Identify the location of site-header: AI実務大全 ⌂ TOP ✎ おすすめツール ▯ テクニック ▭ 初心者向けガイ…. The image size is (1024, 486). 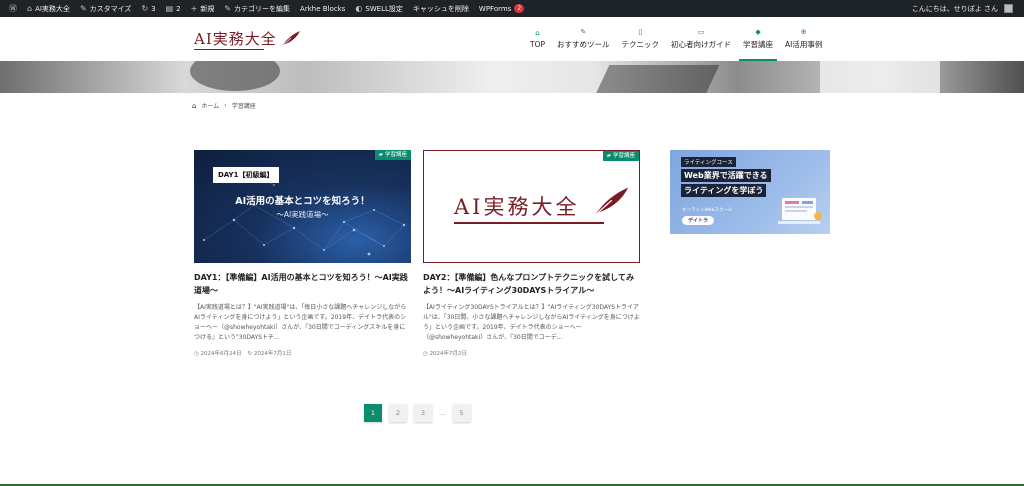
(512, 39).